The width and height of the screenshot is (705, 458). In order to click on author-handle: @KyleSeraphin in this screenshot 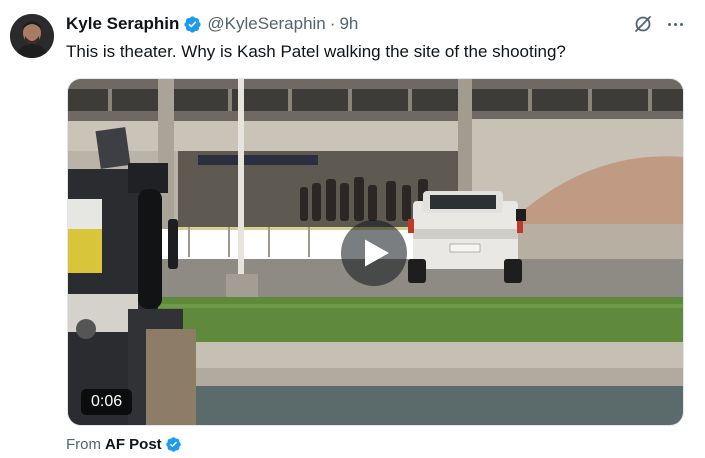, I will do `click(266, 24)`.